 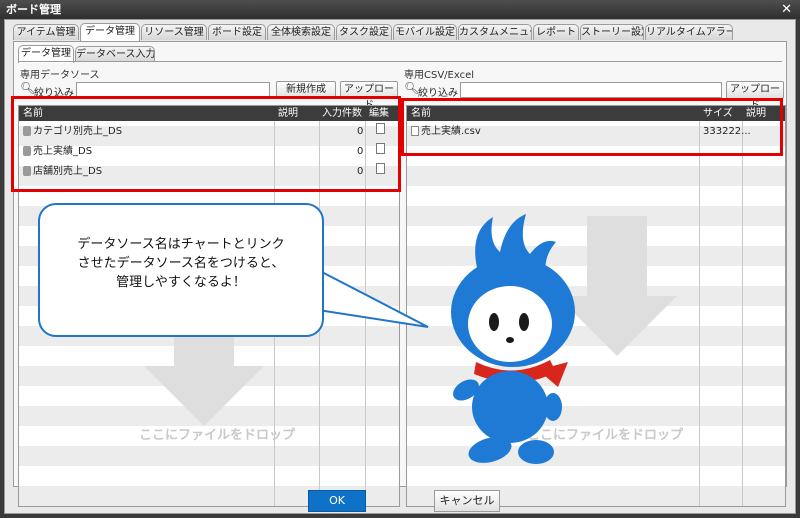 I want to click on subtab-divider, so click(x=400, y=61).